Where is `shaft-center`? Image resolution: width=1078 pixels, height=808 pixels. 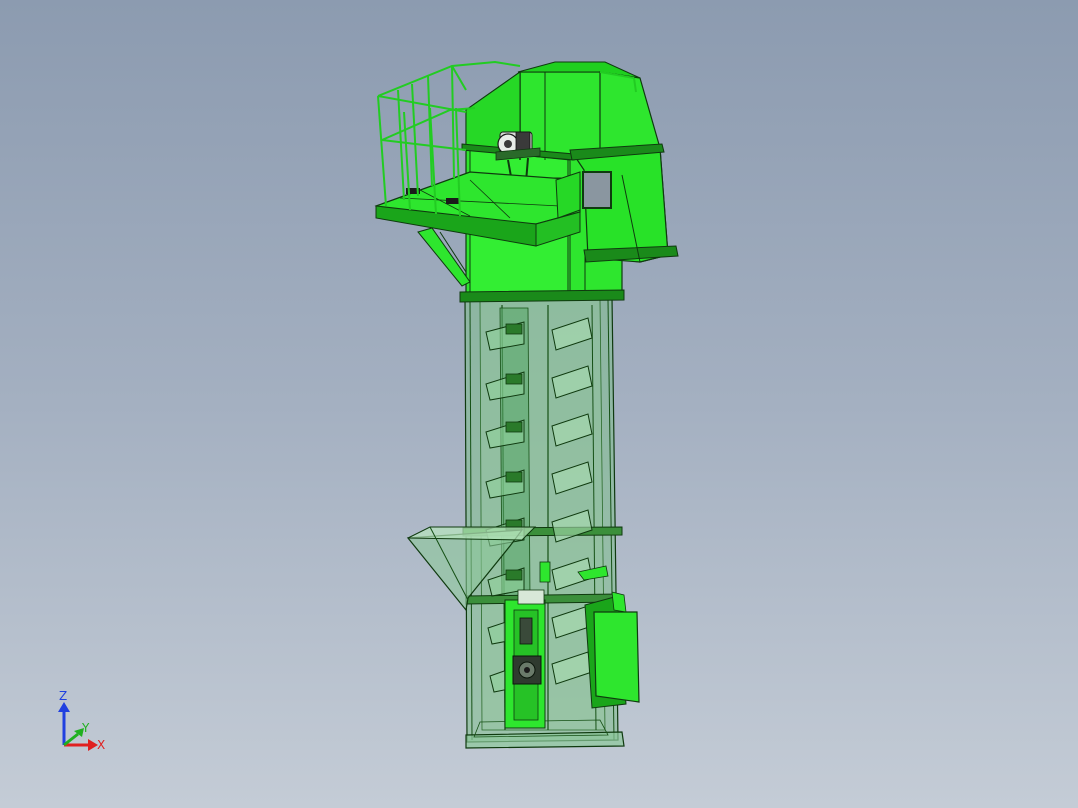
shaft-center is located at coordinates (527, 670).